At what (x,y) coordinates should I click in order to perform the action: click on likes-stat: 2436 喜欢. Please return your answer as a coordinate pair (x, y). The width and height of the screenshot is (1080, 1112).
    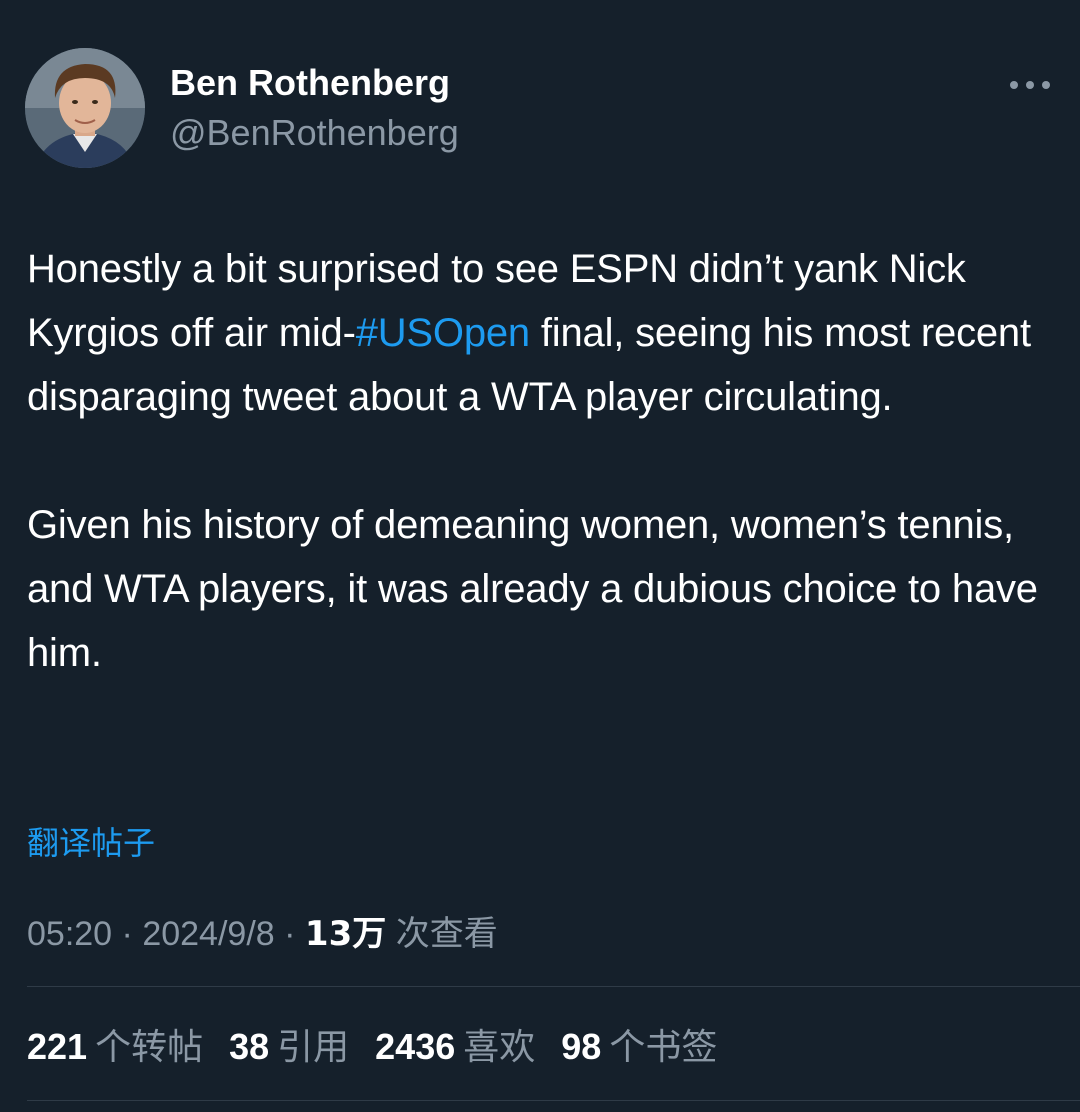
    Looking at the image, I should click on (455, 1044).